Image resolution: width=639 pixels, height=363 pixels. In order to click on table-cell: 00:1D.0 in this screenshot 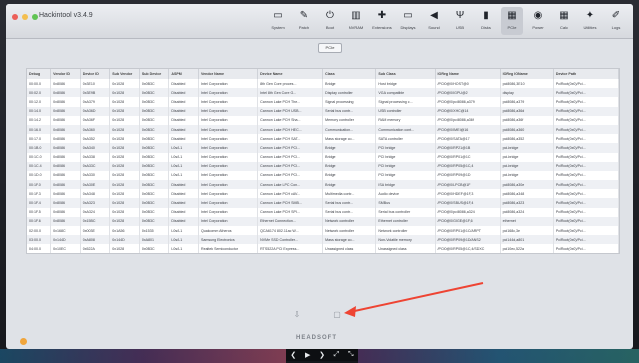, I will do `click(39, 175)`.